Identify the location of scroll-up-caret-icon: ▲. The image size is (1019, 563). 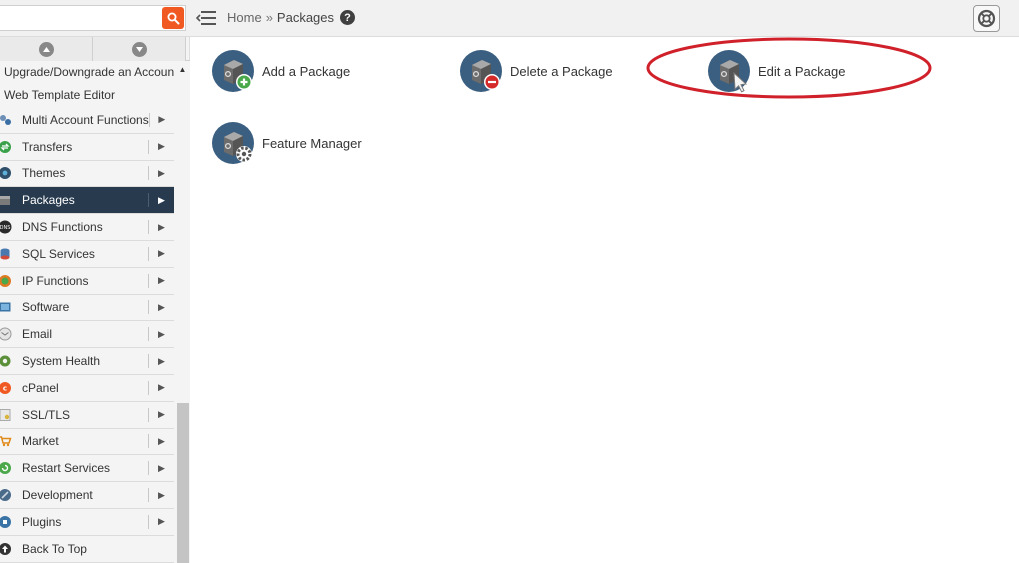
(182, 69).